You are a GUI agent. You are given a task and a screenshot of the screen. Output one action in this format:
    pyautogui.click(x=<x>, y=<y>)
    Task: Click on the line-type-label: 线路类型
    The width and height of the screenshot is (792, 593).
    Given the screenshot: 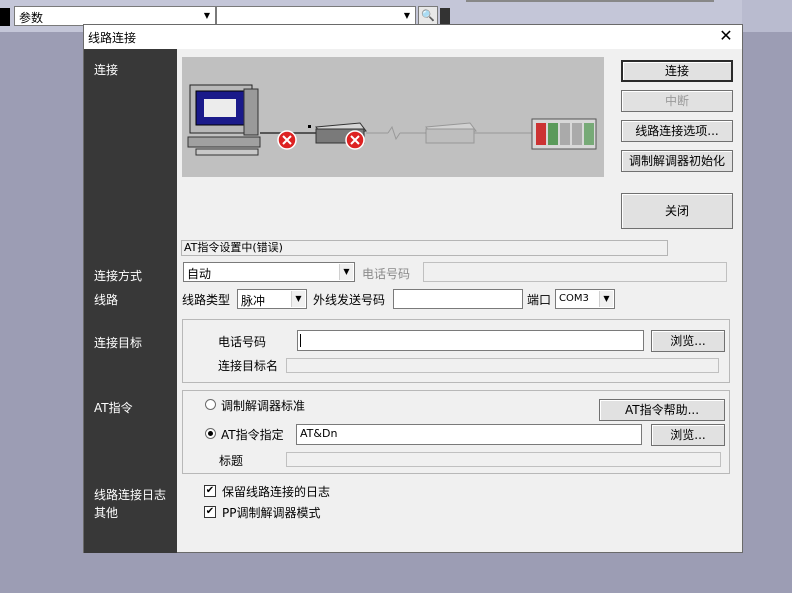 What is the action you would take?
    pyautogui.click(x=206, y=300)
    